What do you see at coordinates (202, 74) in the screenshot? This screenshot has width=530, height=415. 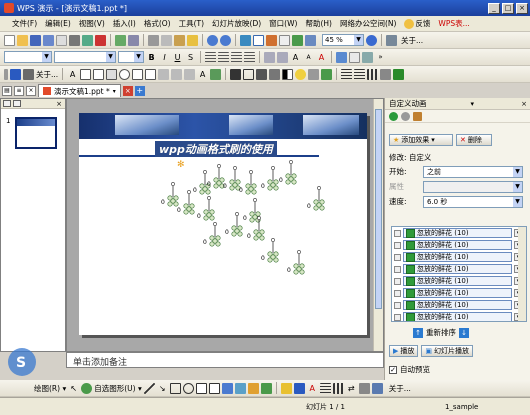 I see `label-icon: A` at bounding box center [202, 74].